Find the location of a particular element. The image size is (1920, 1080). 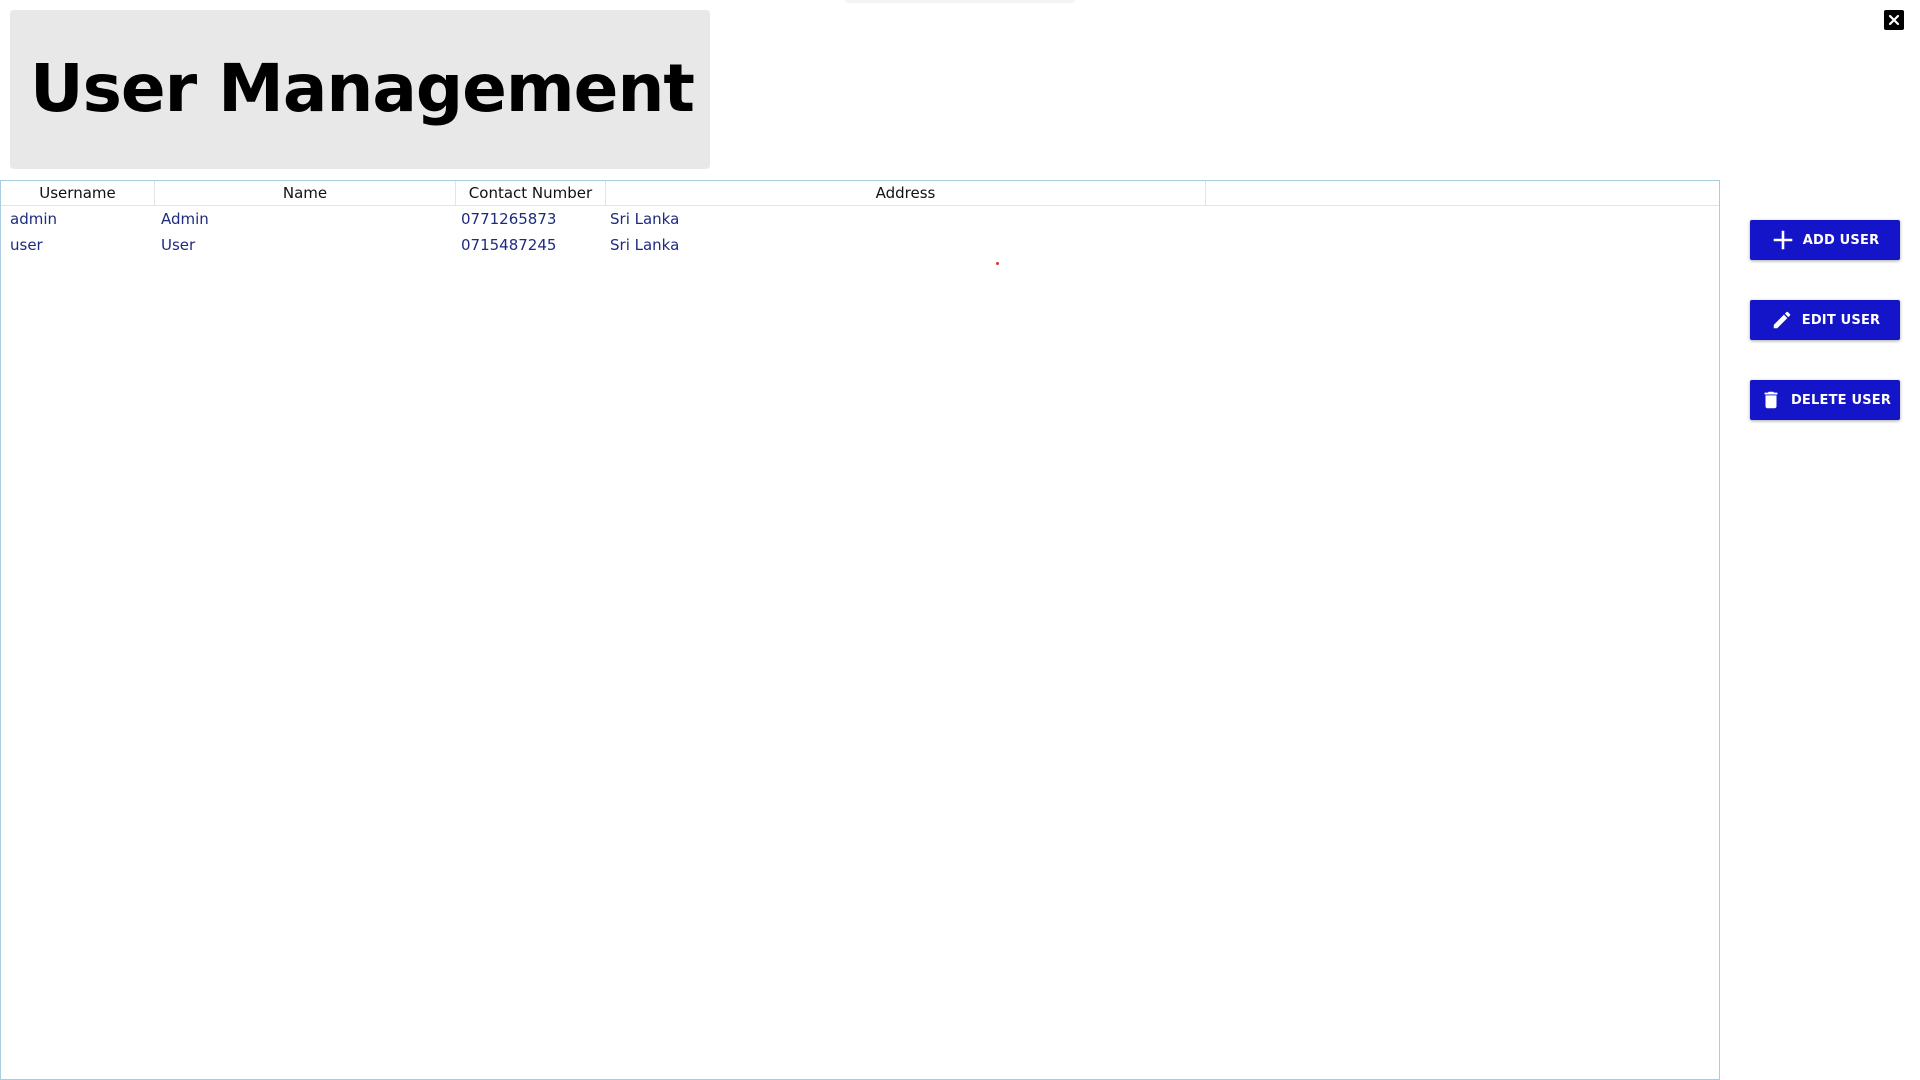

table-row: admin Admin 0771265873 Sri Lanka is located at coordinates (860, 219).